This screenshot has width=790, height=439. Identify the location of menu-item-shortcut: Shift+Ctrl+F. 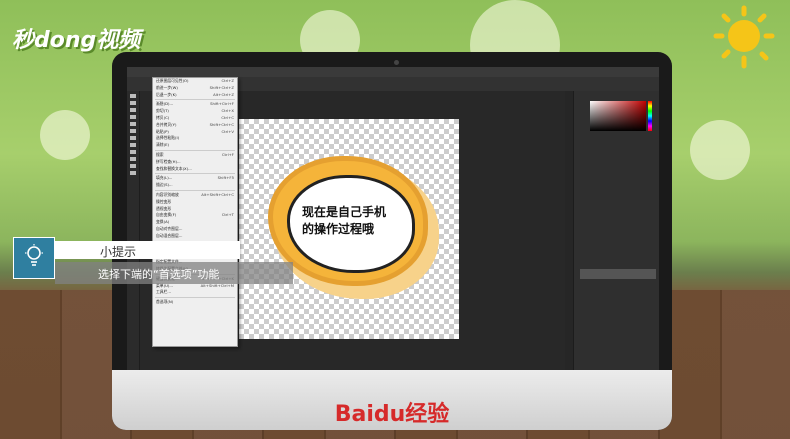
(222, 104).